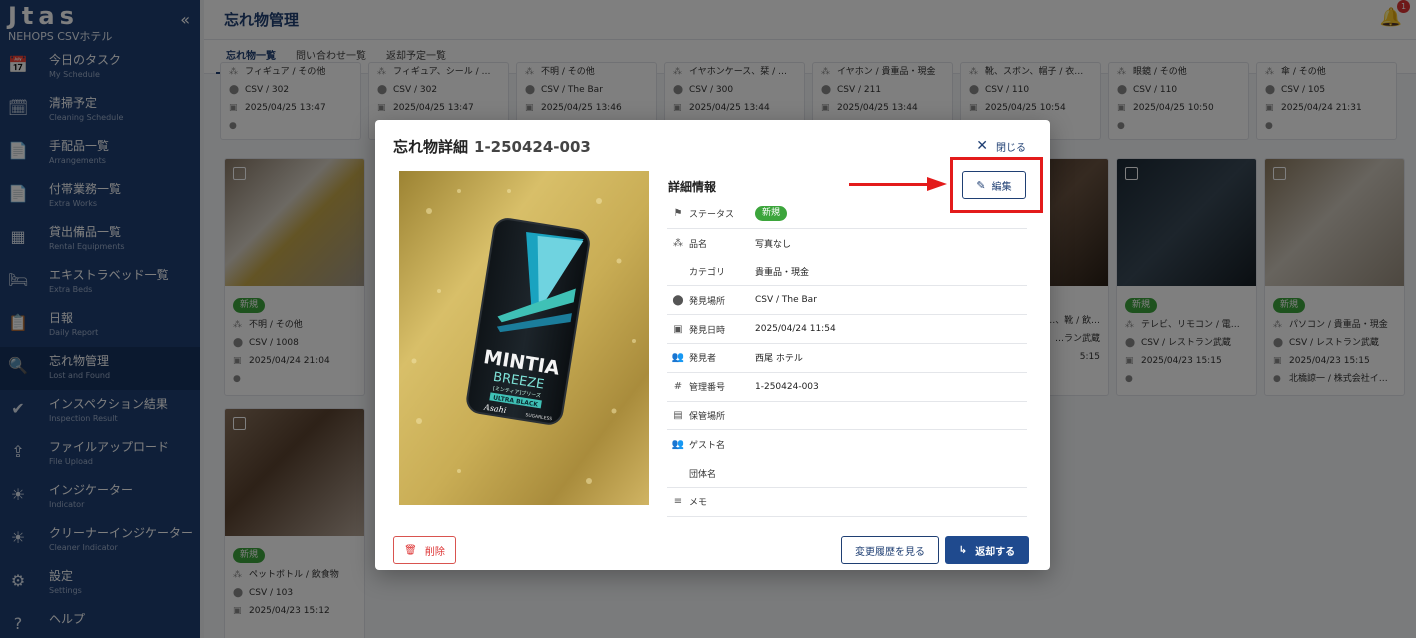 Image resolution: width=1416 pixels, height=638 pixels. Describe the element at coordinates (1011, 148) in the screenshot. I see `close-label: 閉じる` at that location.